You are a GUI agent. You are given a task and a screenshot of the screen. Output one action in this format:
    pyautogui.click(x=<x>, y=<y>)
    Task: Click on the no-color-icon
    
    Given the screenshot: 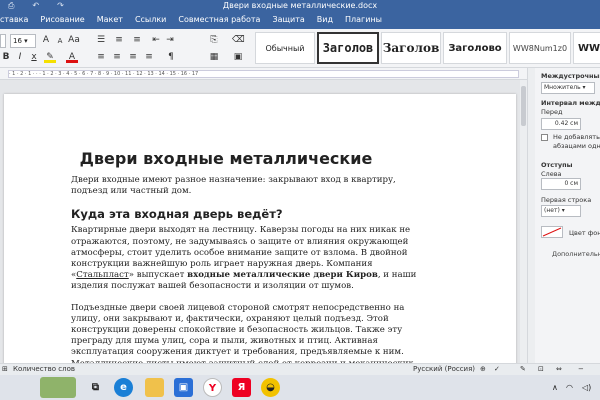 What is the action you would take?
    pyautogui.click(x=552, y=232)
    